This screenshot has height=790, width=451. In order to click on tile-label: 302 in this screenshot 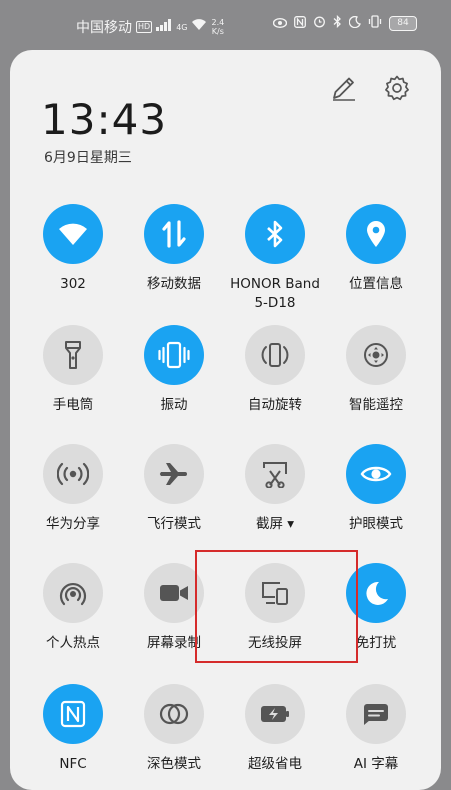, I will do `click(73, 284)`.